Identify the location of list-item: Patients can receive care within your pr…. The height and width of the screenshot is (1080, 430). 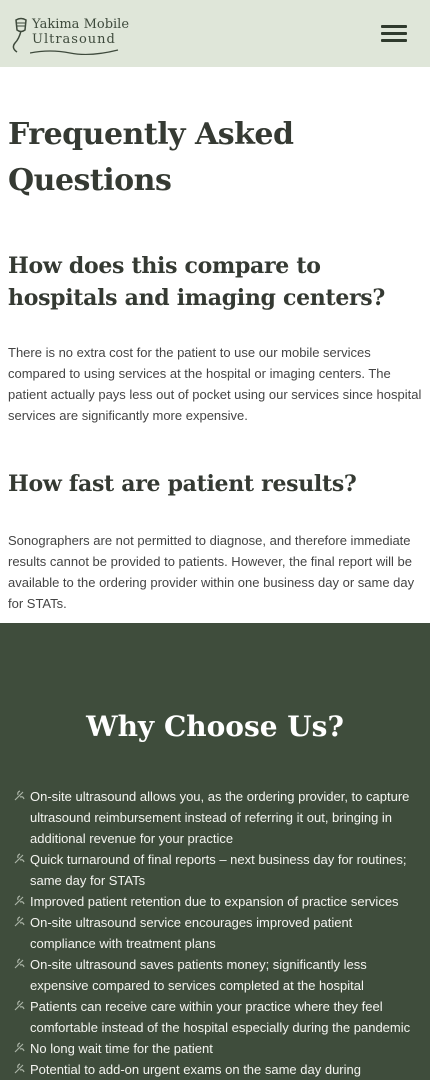
(217, 1017).